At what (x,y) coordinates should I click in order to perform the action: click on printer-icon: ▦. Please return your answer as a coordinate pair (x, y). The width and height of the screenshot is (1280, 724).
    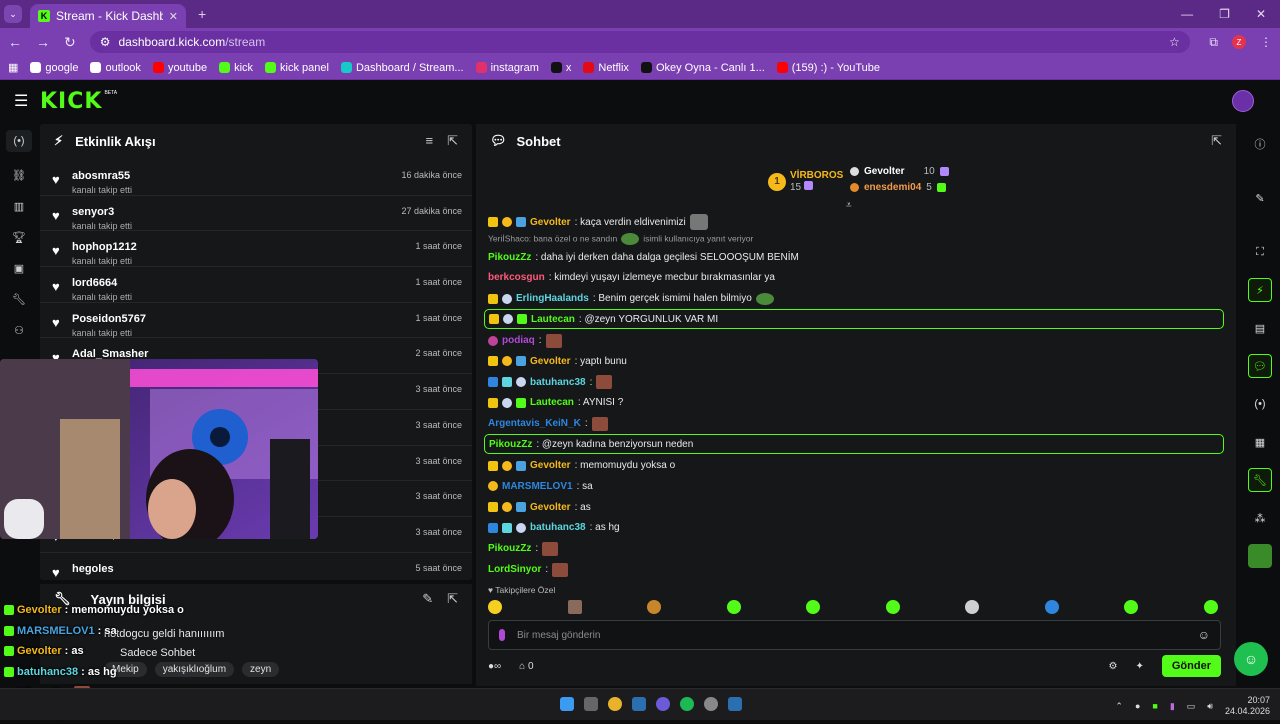
    Looking at the image, I should click on (1260, 442).